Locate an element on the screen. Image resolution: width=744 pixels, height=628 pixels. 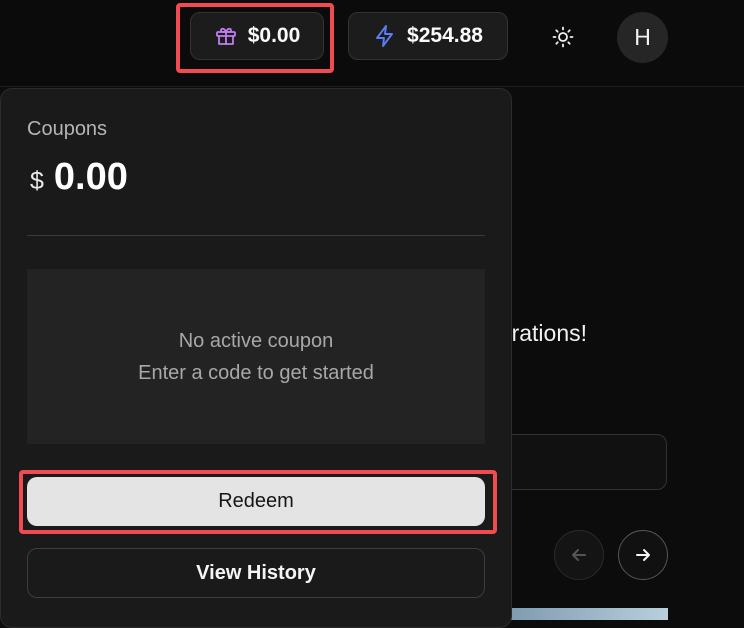
carousel-prev-button is located at coordinates (579, 555).